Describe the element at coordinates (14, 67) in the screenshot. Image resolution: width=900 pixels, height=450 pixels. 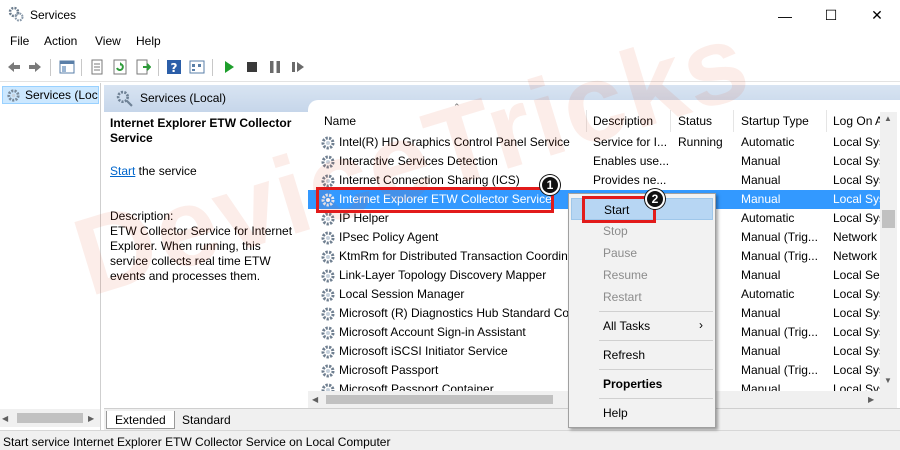
I see `back-icon` at that location.